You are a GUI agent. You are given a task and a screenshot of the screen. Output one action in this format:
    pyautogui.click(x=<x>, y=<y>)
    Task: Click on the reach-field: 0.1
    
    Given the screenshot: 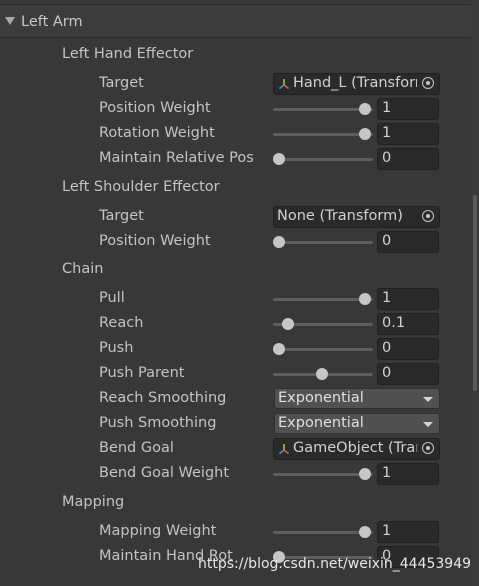 What is the action you would take?
    pyautogui.click(x=408, y=324)
    